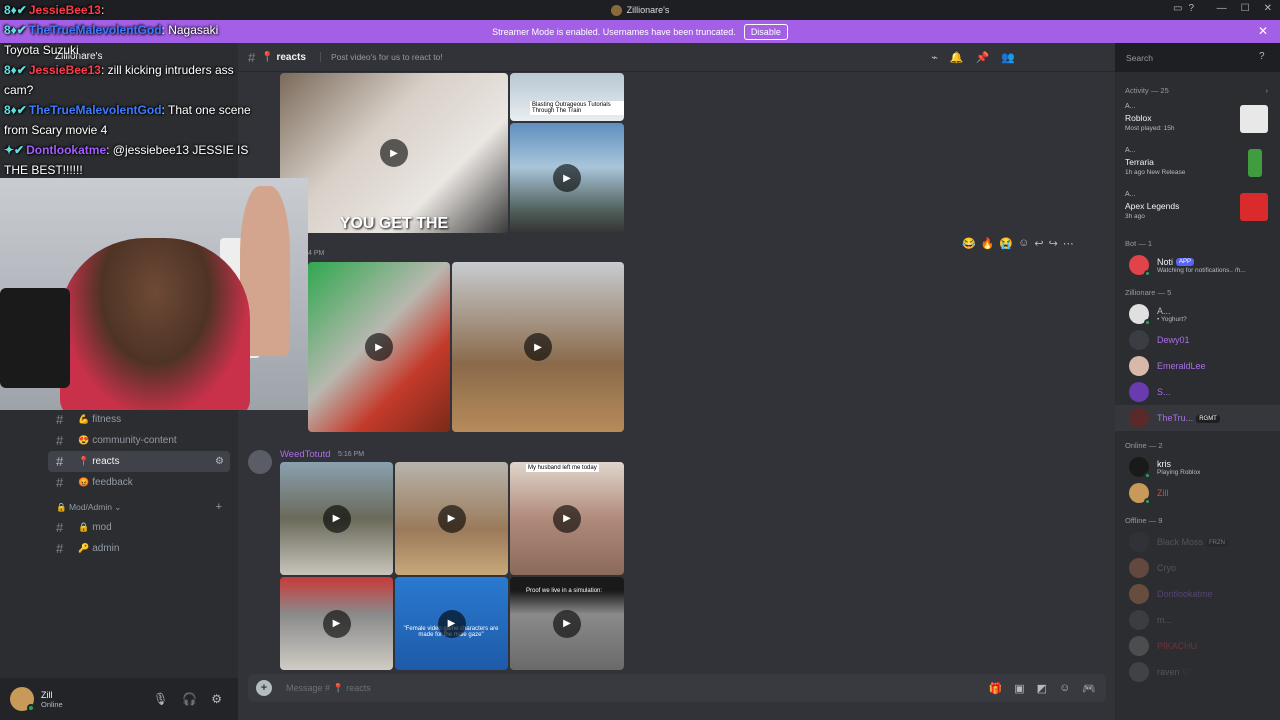 The height and width of the screenshot is (720, 1280). What do you see at coordinates (1197, 646) in the screenshot?
I see `member-item: PIKACHU` at bounding box center [1197, 646].